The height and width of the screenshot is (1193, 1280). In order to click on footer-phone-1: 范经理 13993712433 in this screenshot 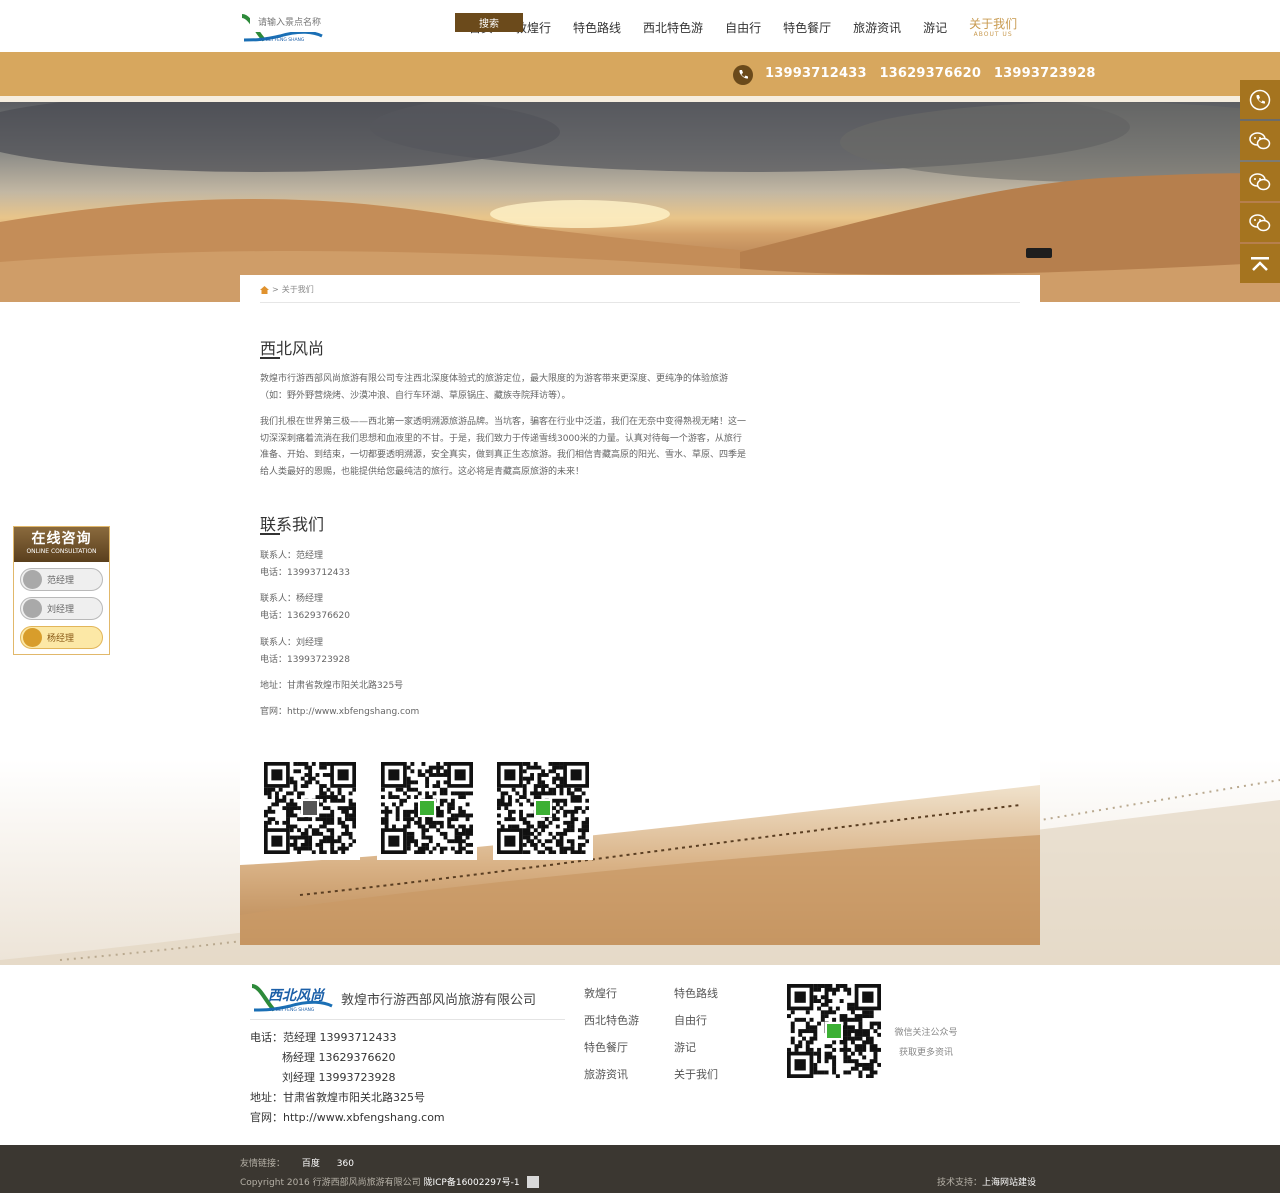, I will do `click(340, 1037)`.